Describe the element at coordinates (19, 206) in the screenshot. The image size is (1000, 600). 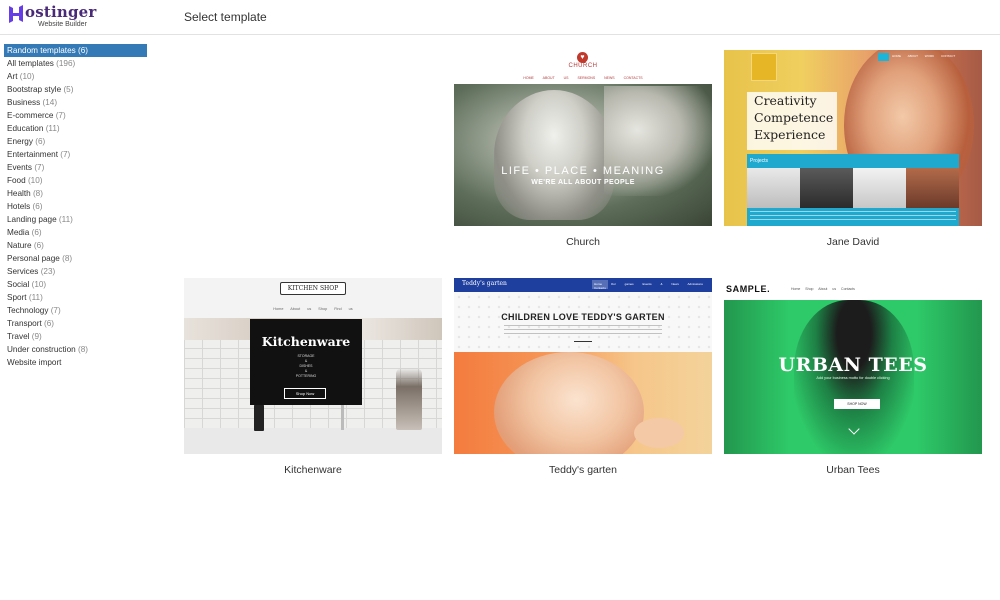
I see `category-label: Hotels` at that location.